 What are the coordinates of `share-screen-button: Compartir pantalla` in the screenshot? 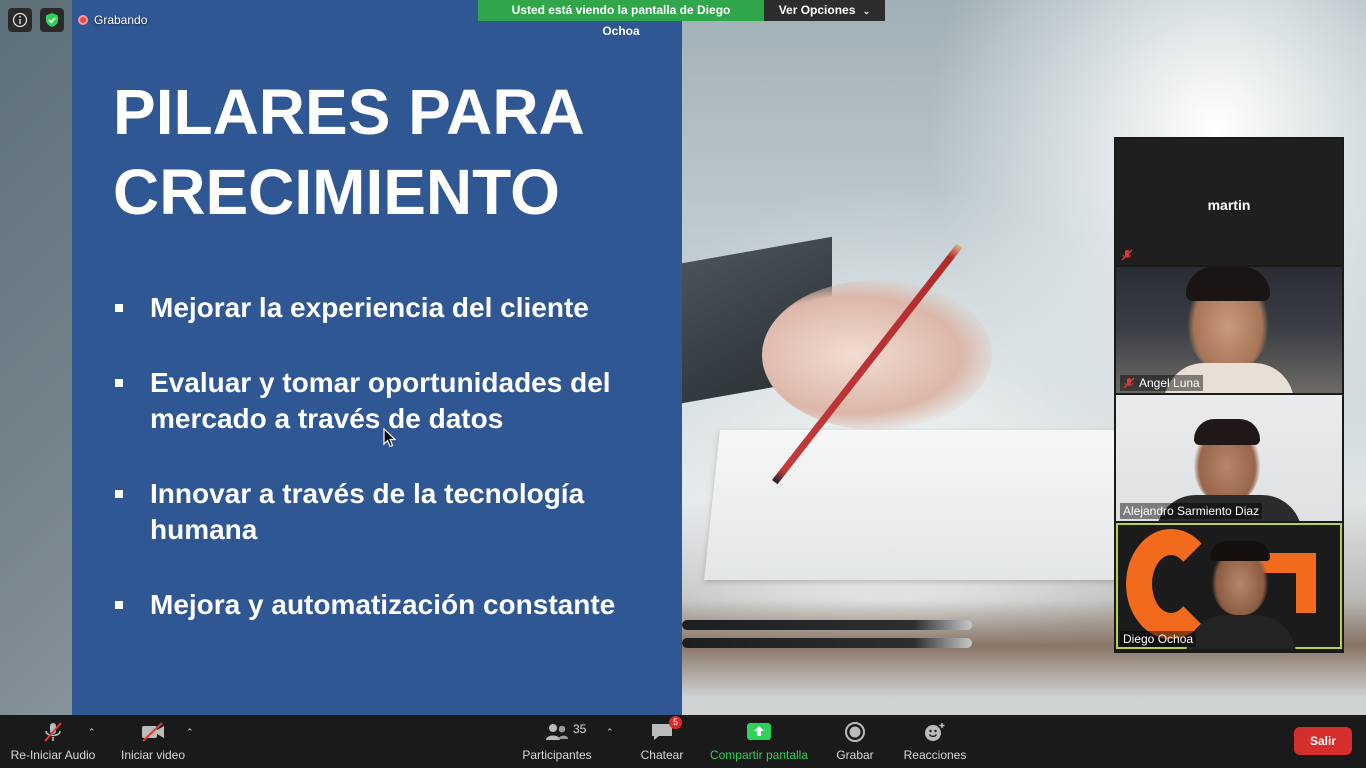 It's located at (759, 741).